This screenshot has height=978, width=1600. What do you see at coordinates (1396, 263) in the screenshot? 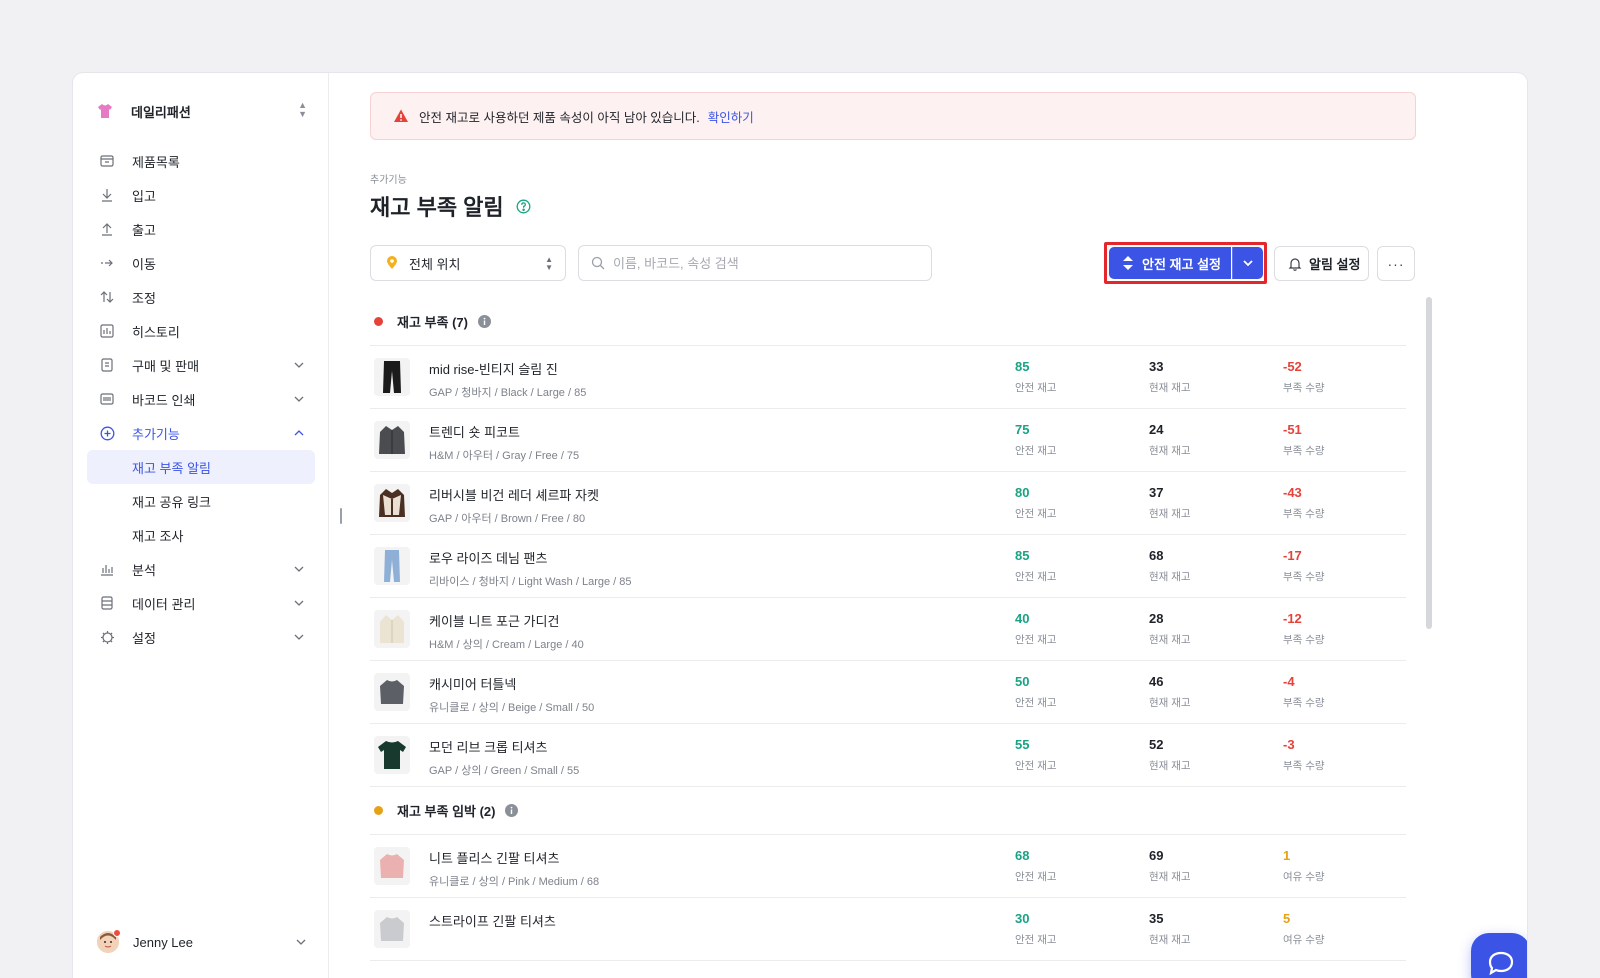
I see `more-options-button: ···` at bounding box center [1396, 263].